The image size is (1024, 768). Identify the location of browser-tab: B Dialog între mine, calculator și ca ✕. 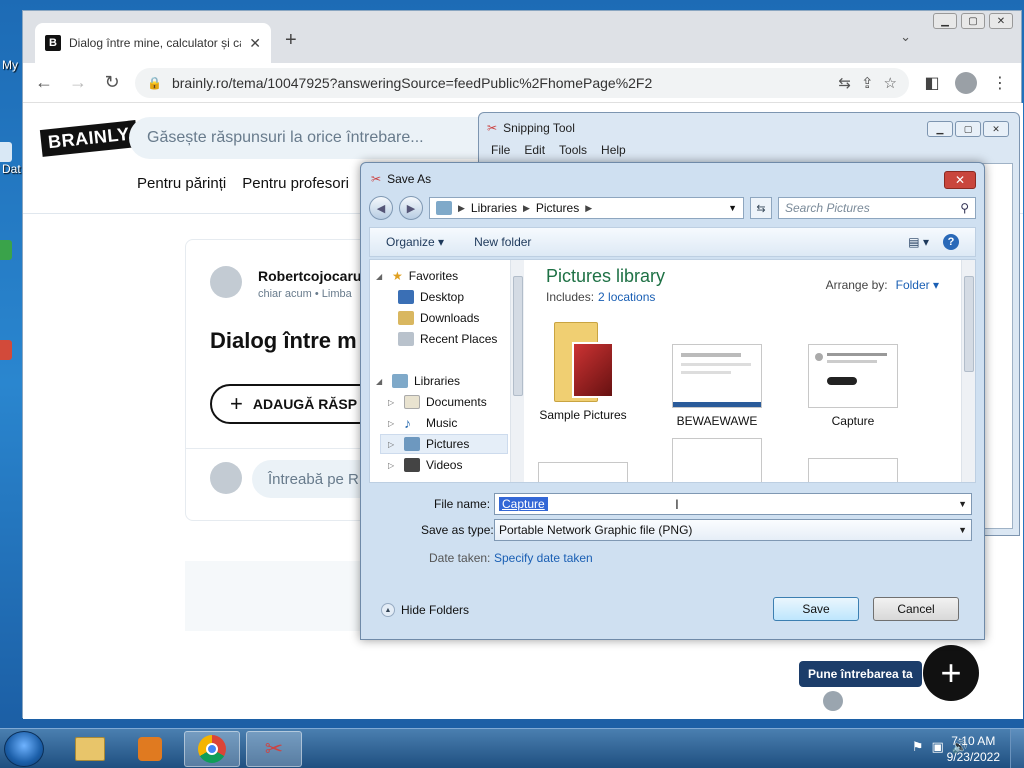
(153, 43).